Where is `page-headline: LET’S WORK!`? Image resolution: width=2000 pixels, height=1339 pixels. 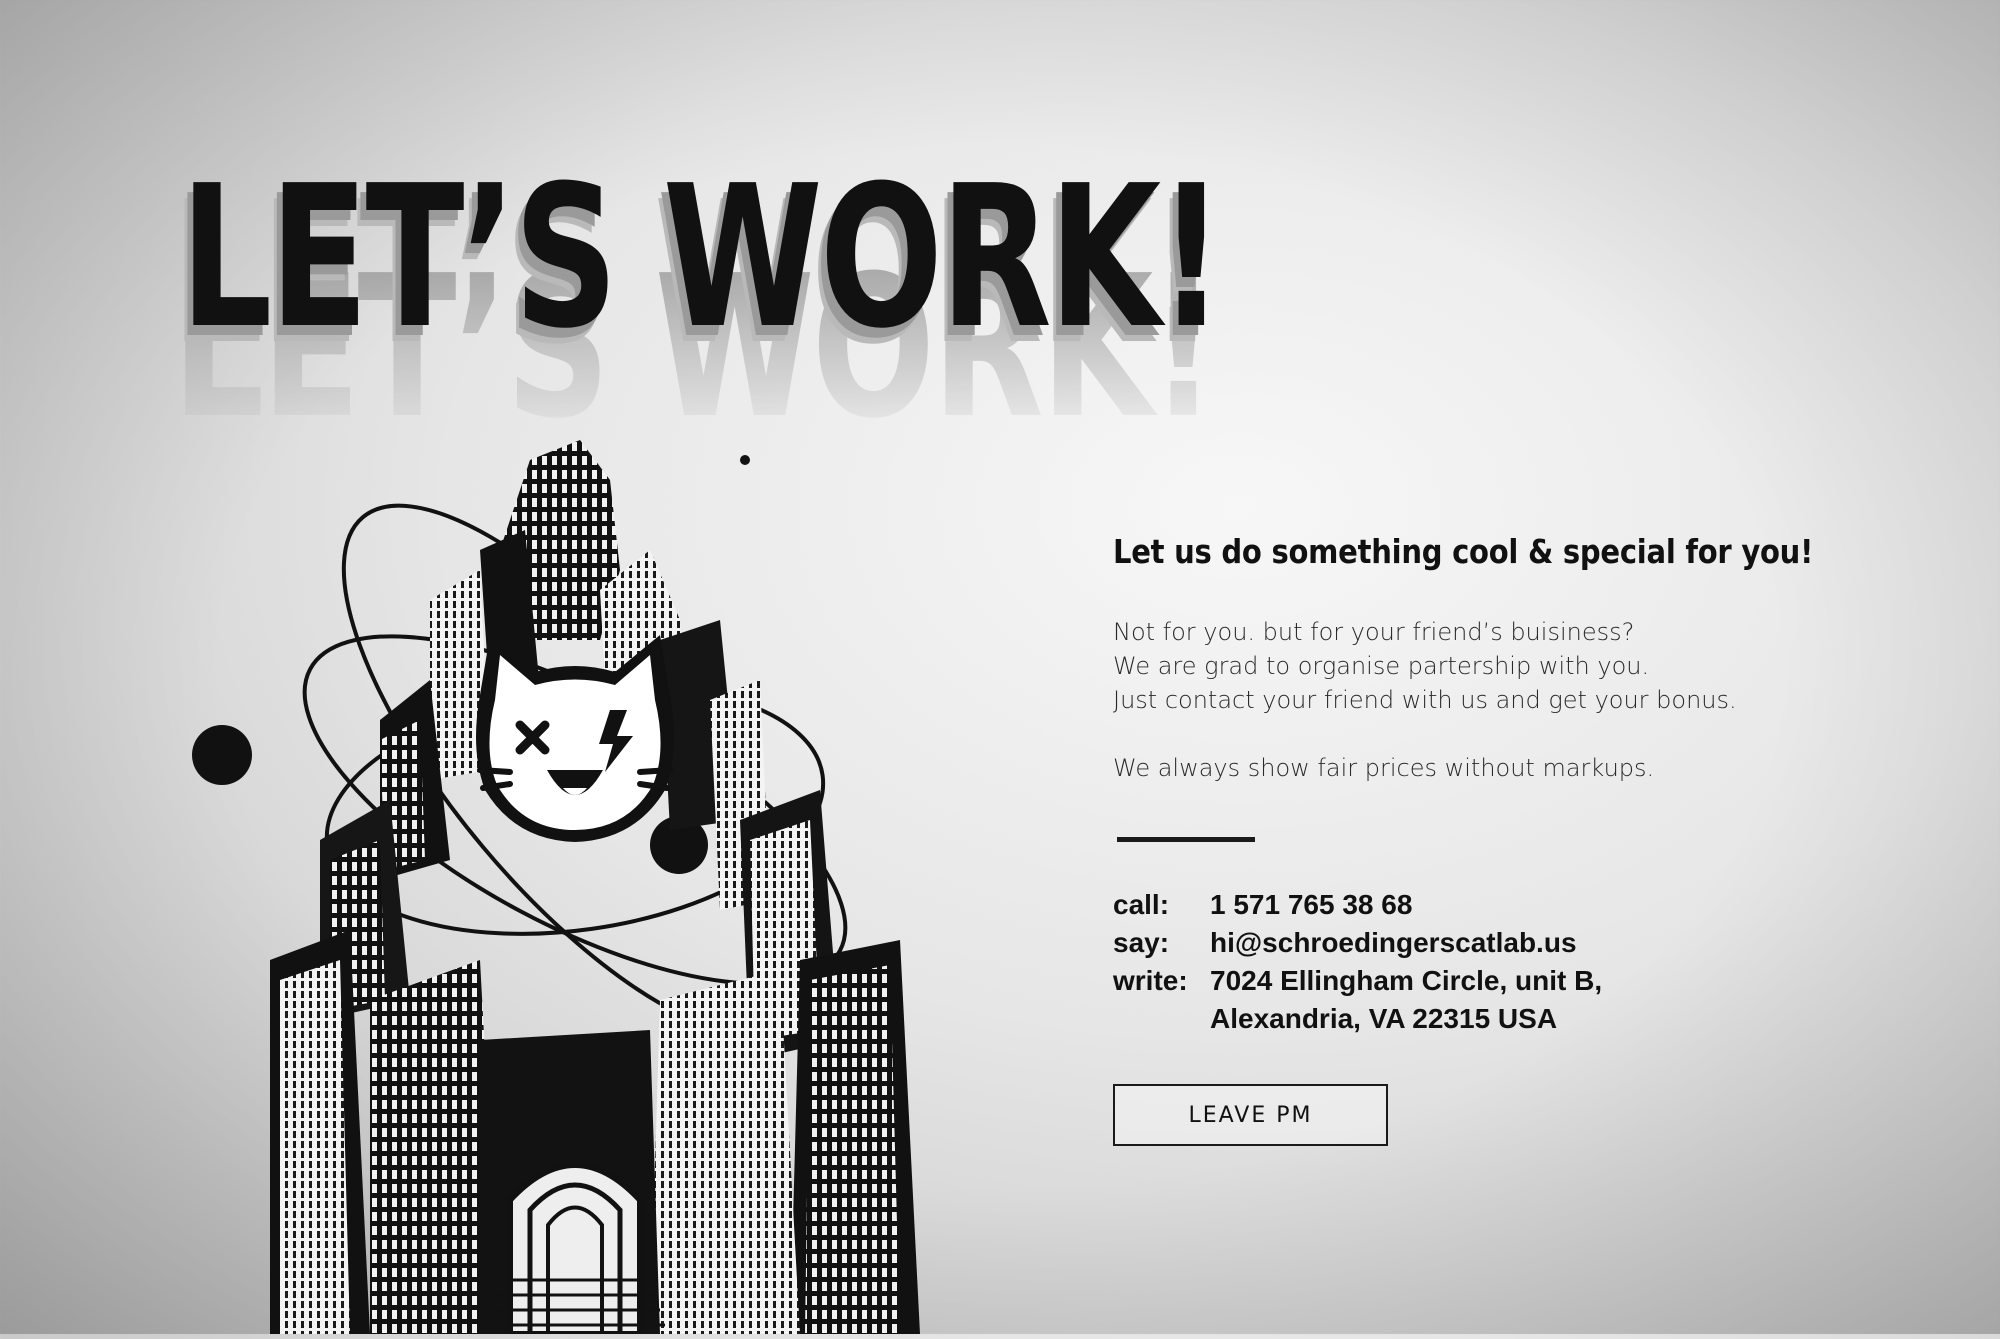 page-headline: LET’S WORK! is located at coordinates (702, 258).